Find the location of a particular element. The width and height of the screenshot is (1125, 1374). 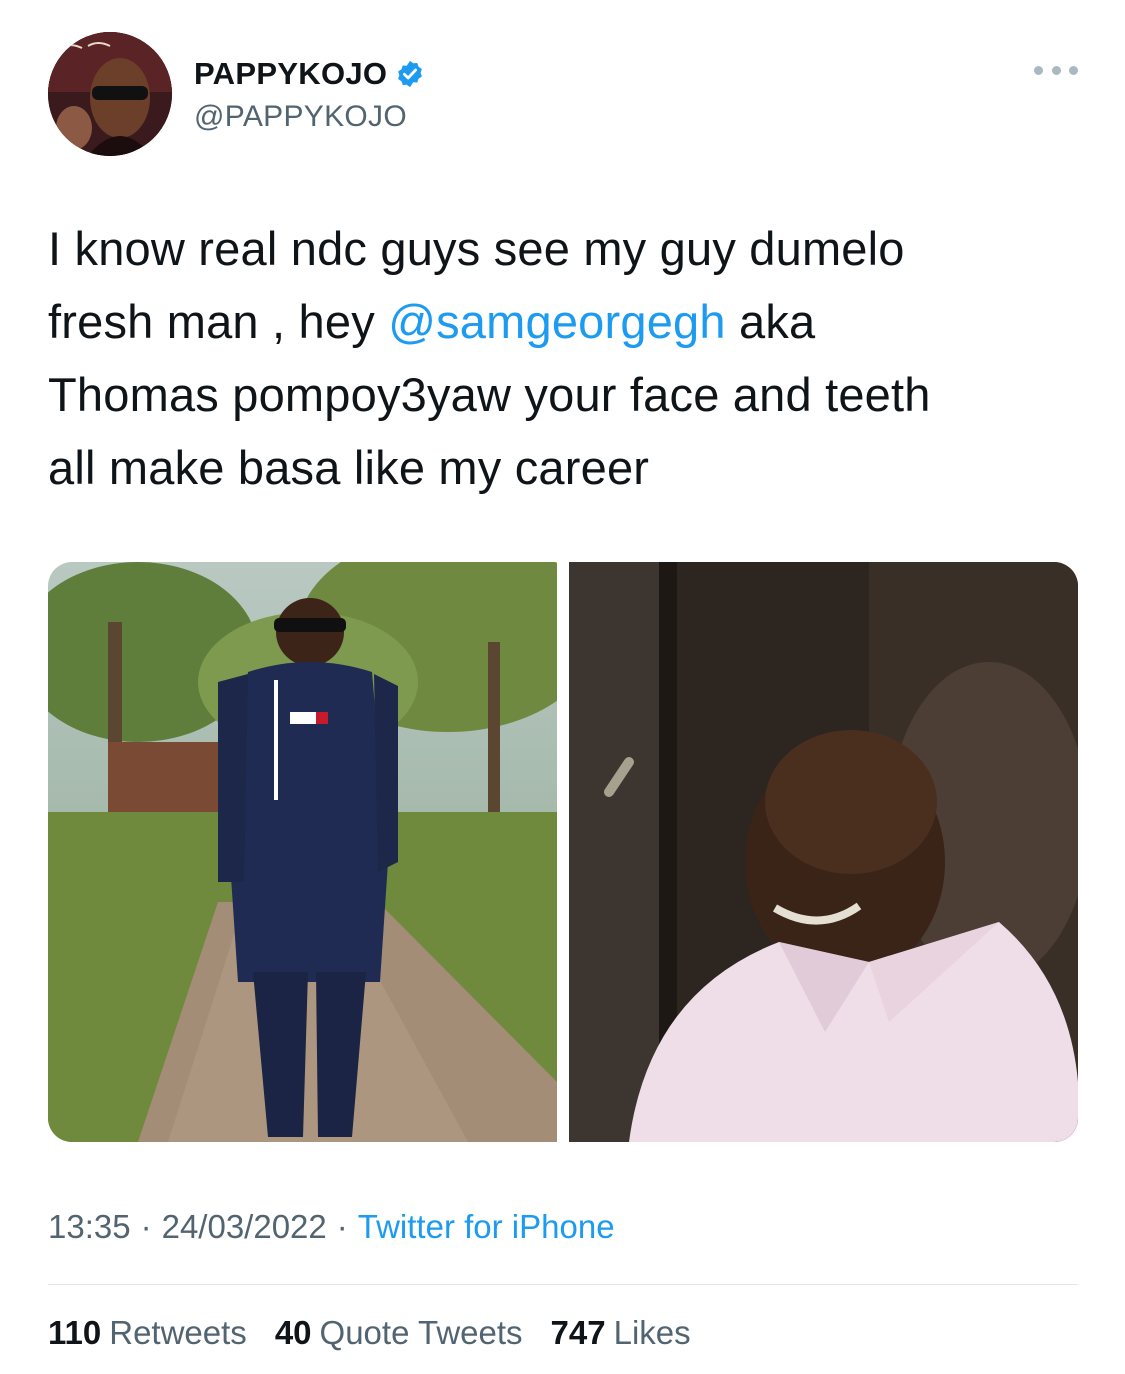

verified-badge-icon is located at coordinates (410, 74).